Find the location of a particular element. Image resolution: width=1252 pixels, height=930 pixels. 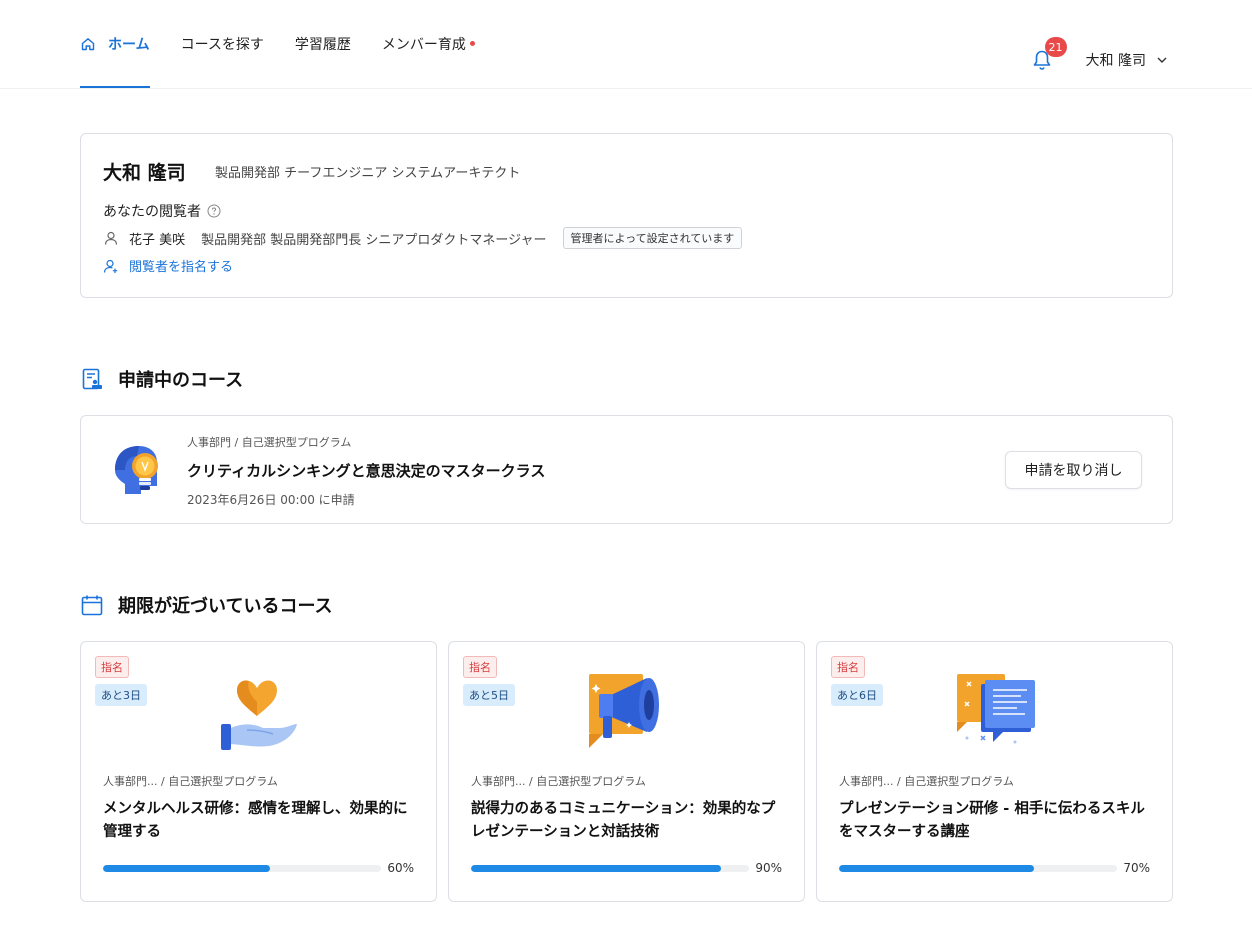

progress-label: 90% is located at coordinates (768, 868).